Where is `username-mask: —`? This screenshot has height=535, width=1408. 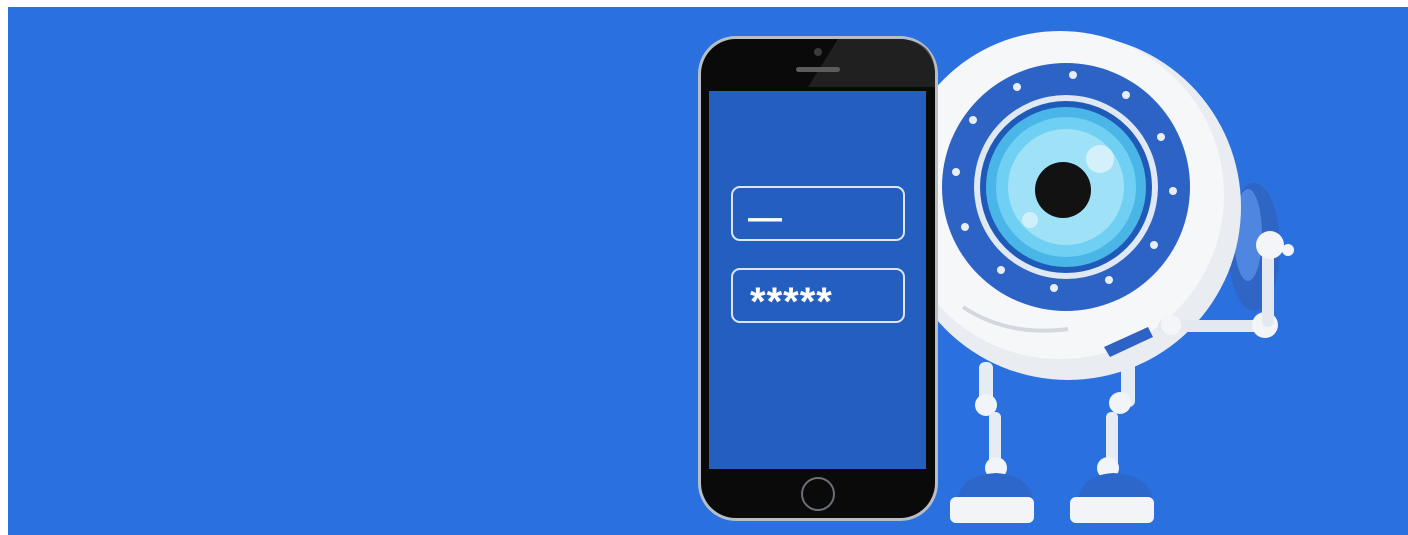
username-mask: — is located at coordinates (765, 218).